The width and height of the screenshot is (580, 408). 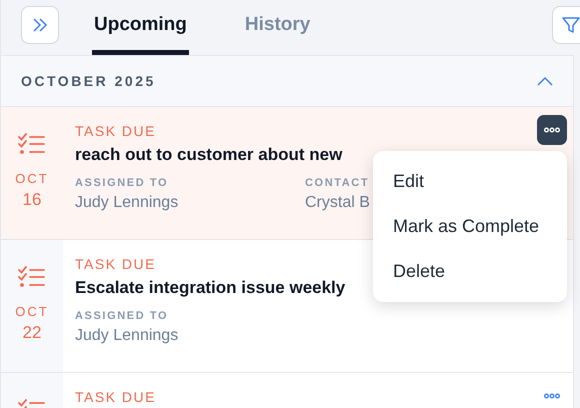 I want to click on double-chevron-icon, so click(x=40, y=25).